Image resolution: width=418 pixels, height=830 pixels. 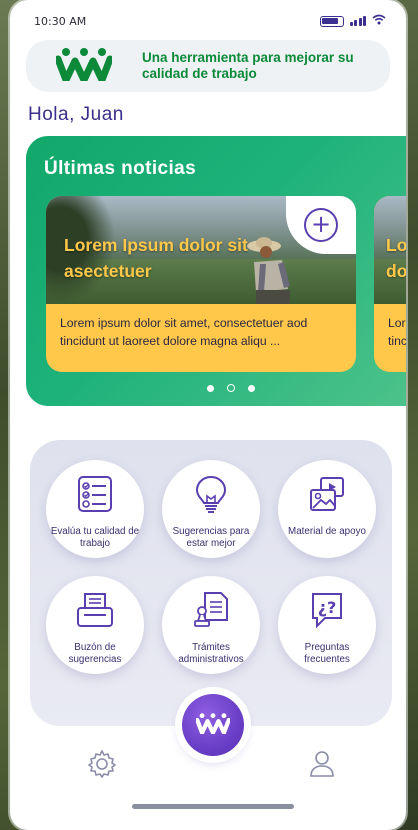 What do you see at coordinates (156, 258) in the screenshot?
I see `news-card-headline: Lorem Ipsum dolor sit asectetuer` at bounding box center [156, 258].